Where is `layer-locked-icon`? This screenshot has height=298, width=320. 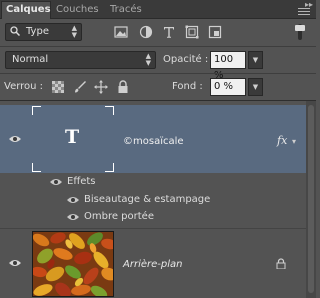
layer-locked-icon is located at coordinates (281, 263).